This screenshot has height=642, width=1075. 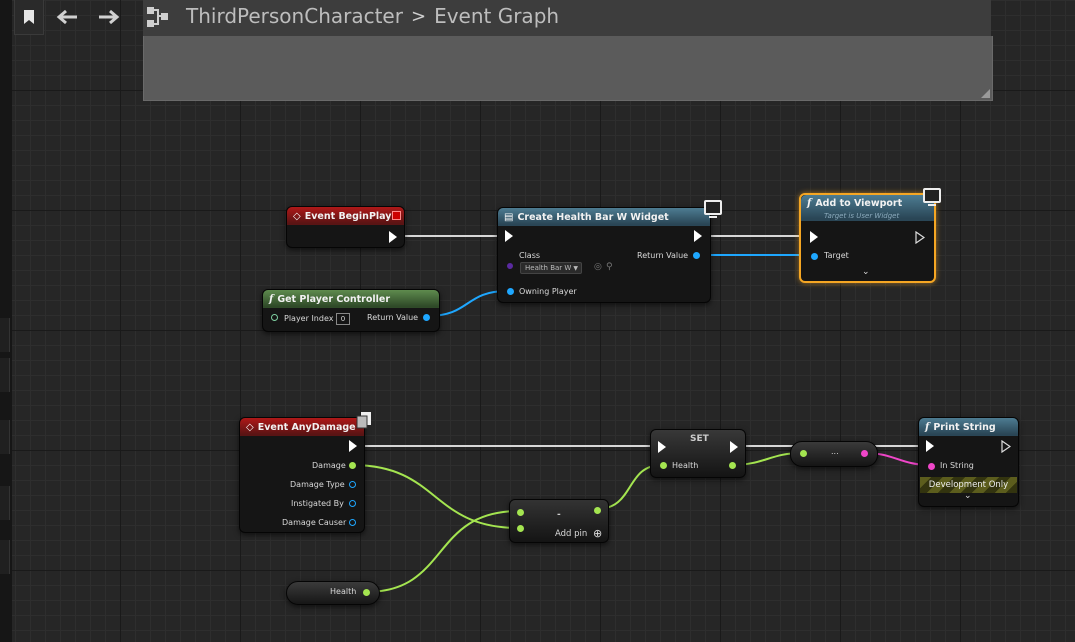 I want to click on pin-label-damage-causer: Damage Causer, so click(x=314, y=522).